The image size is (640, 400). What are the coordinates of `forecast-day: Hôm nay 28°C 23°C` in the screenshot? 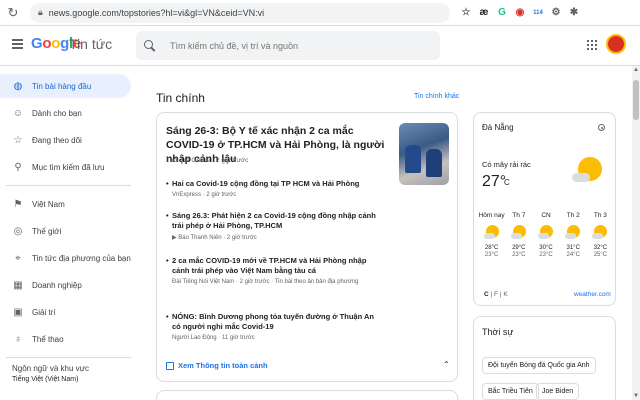 It's located at (491, 235).